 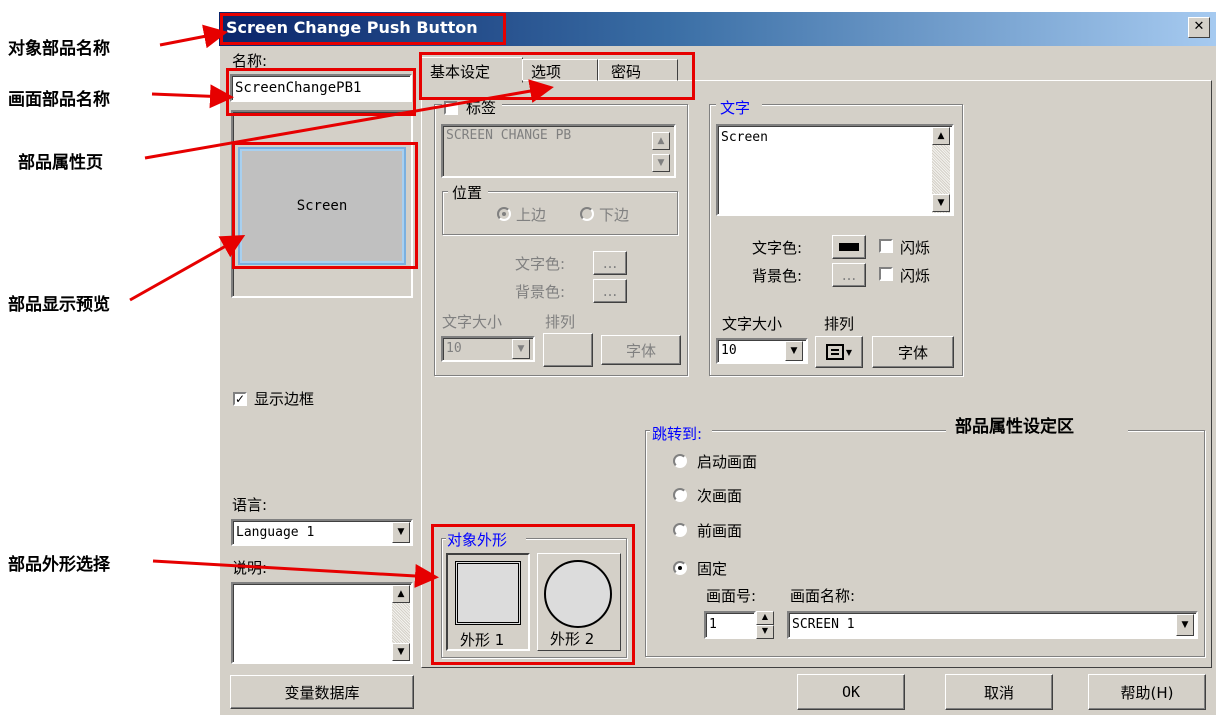 What do you see at coordinates (192, 96) in the screenshot?
I see `arrow-screen-part-name` at bounding box center [192, 96].